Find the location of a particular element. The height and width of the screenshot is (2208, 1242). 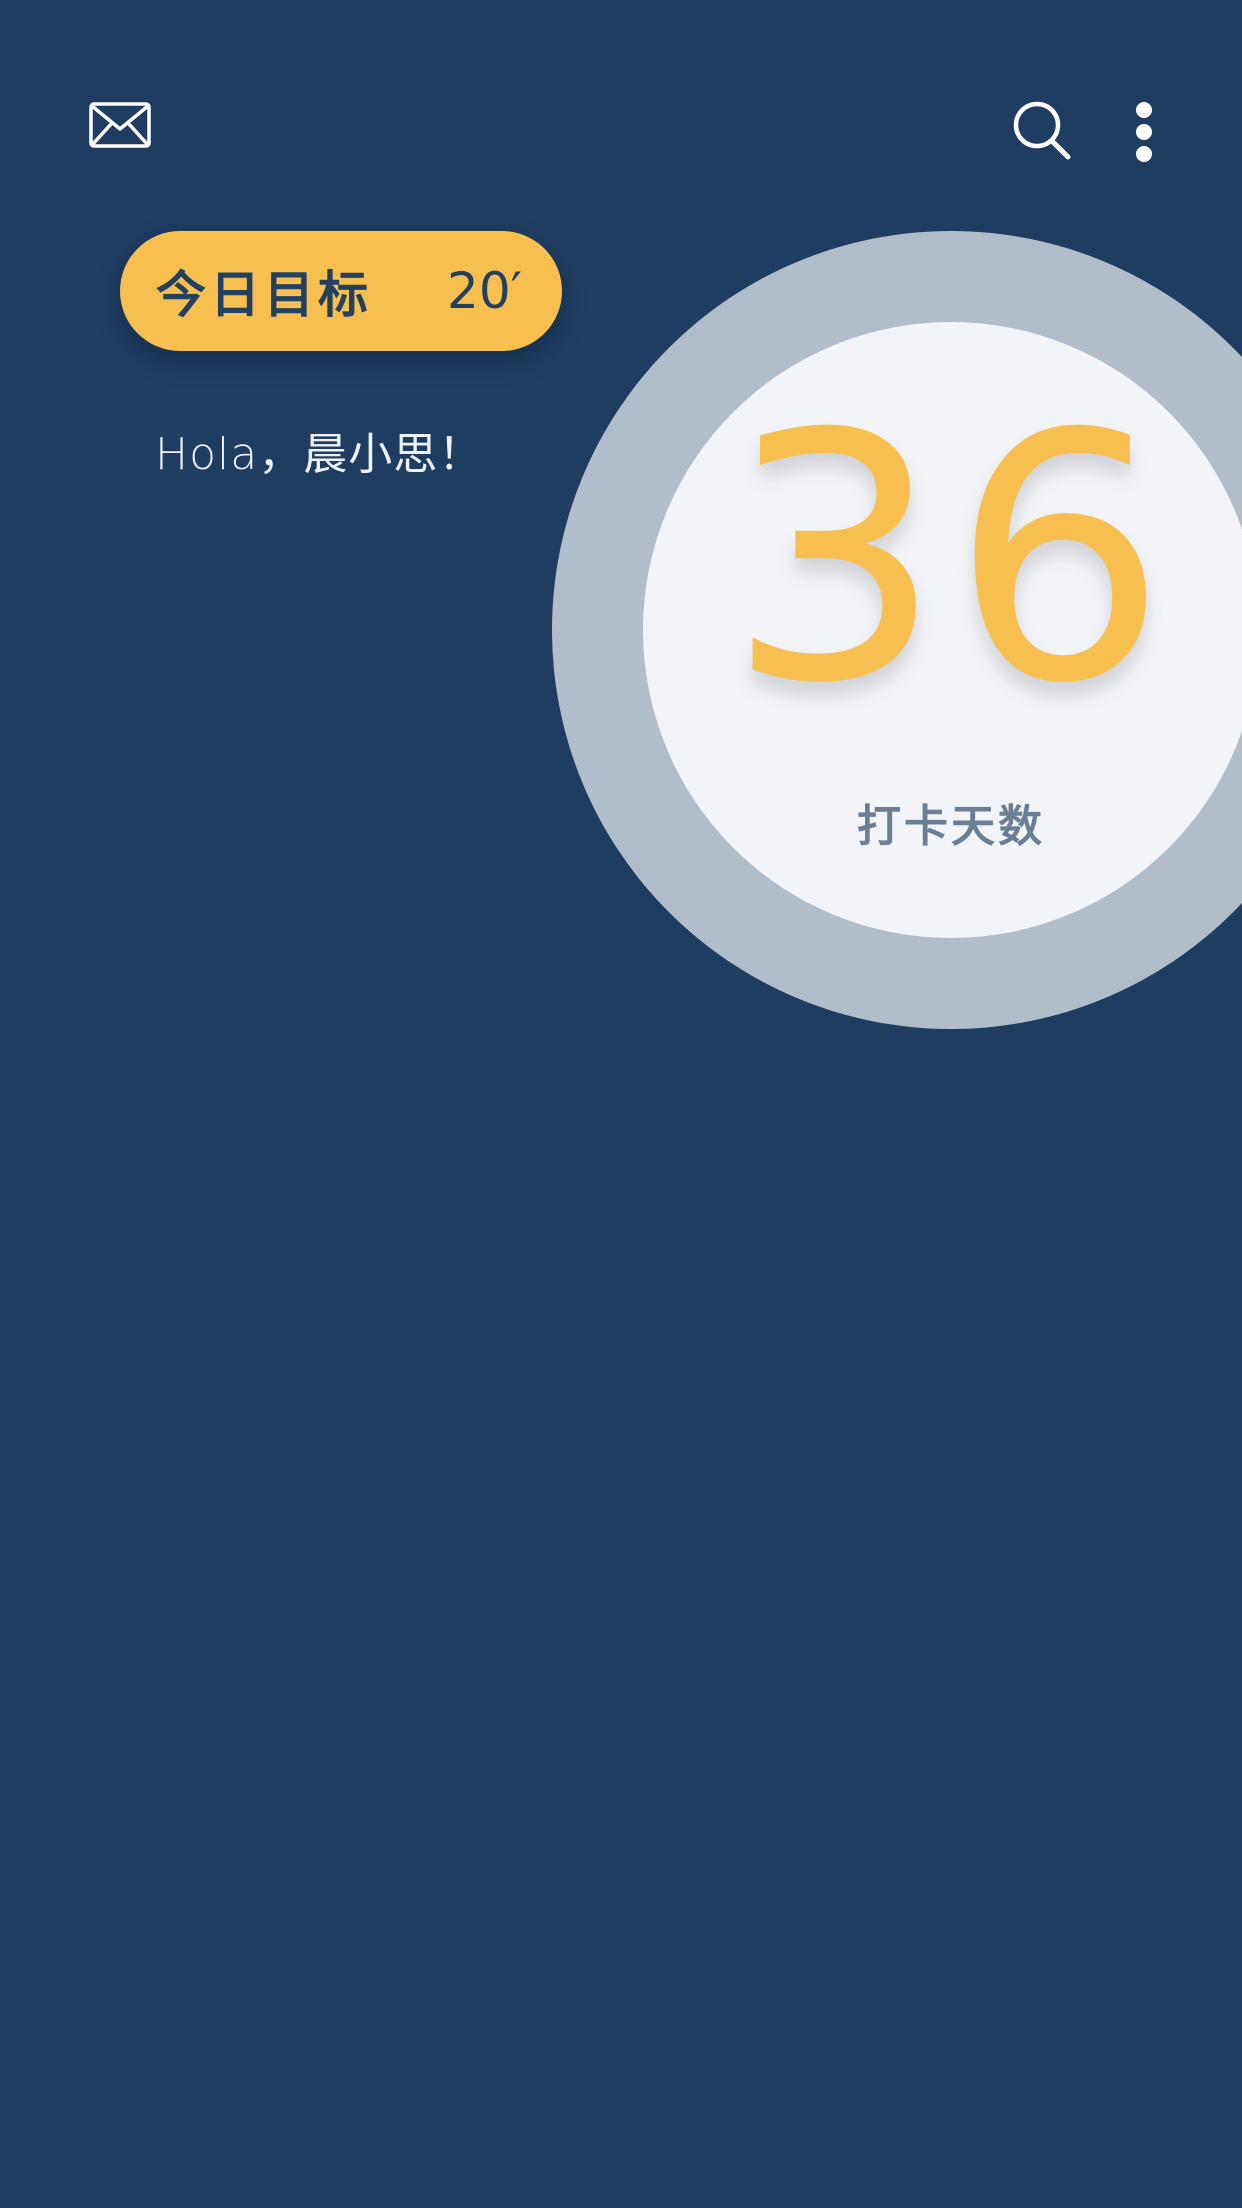

greeting-text: Hola，晨小思！ is located at coordinates (319, 454).